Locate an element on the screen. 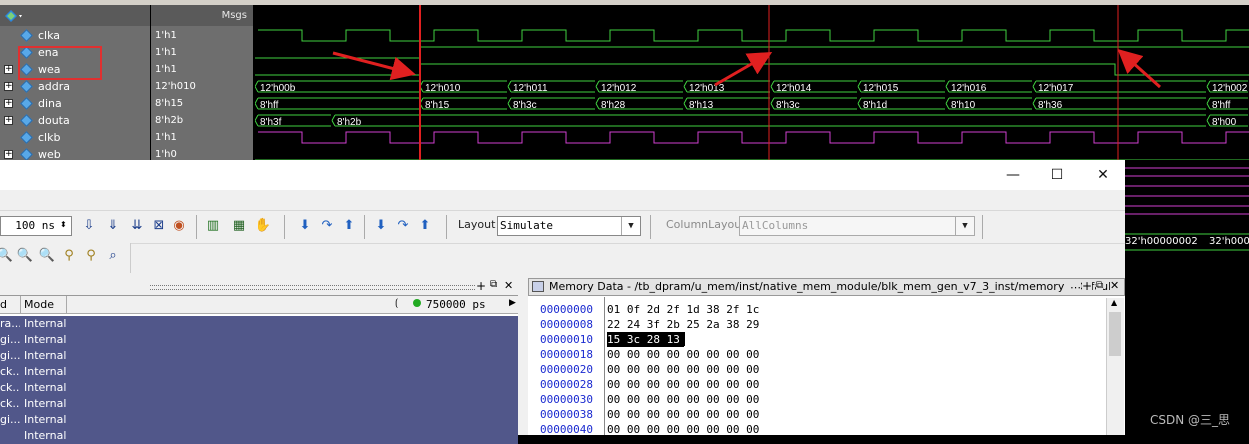 This screenshot has height=444, width=1249. cursor-add-icon: ⚲ is located at coordinates (91, 256).